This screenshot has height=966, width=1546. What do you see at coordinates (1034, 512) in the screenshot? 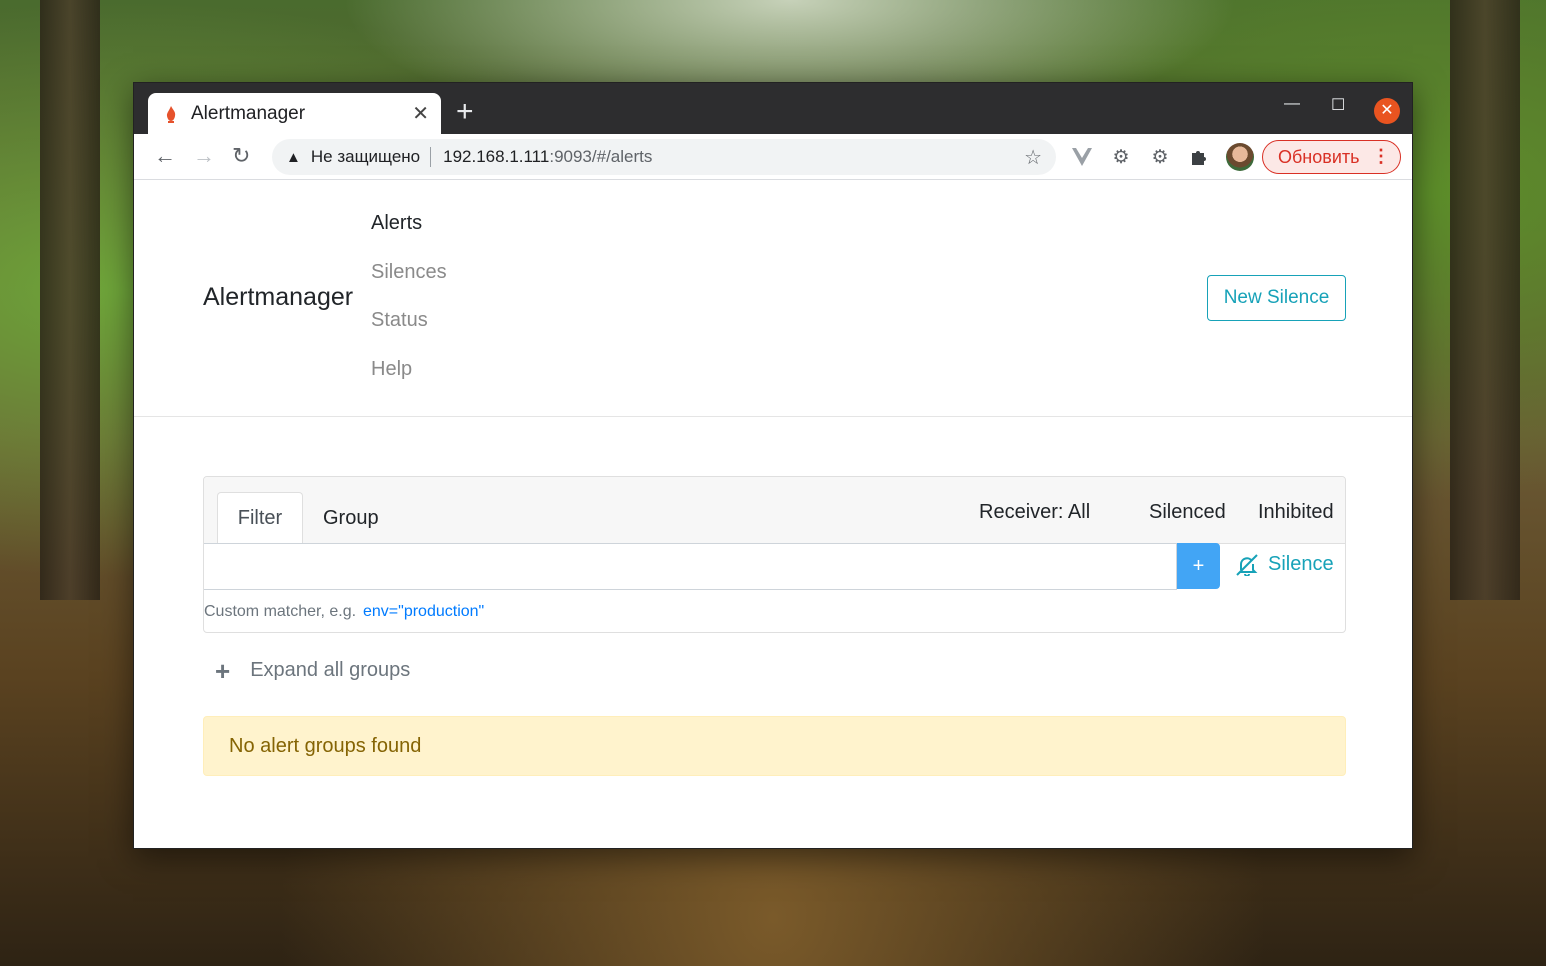
I see `receiver-dropdown: Receiver: All` at bounding box center [1034, 512].